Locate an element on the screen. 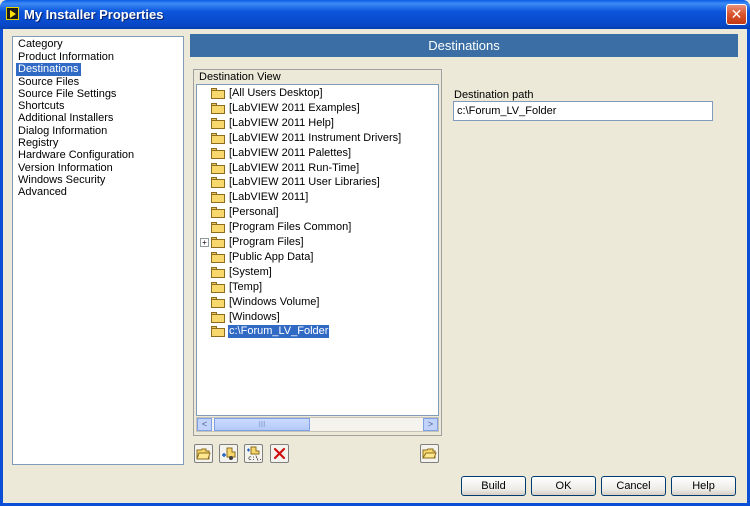 The image size is (750, 506). tree-item-label: [Personal] is located at coordinates (254, 212).